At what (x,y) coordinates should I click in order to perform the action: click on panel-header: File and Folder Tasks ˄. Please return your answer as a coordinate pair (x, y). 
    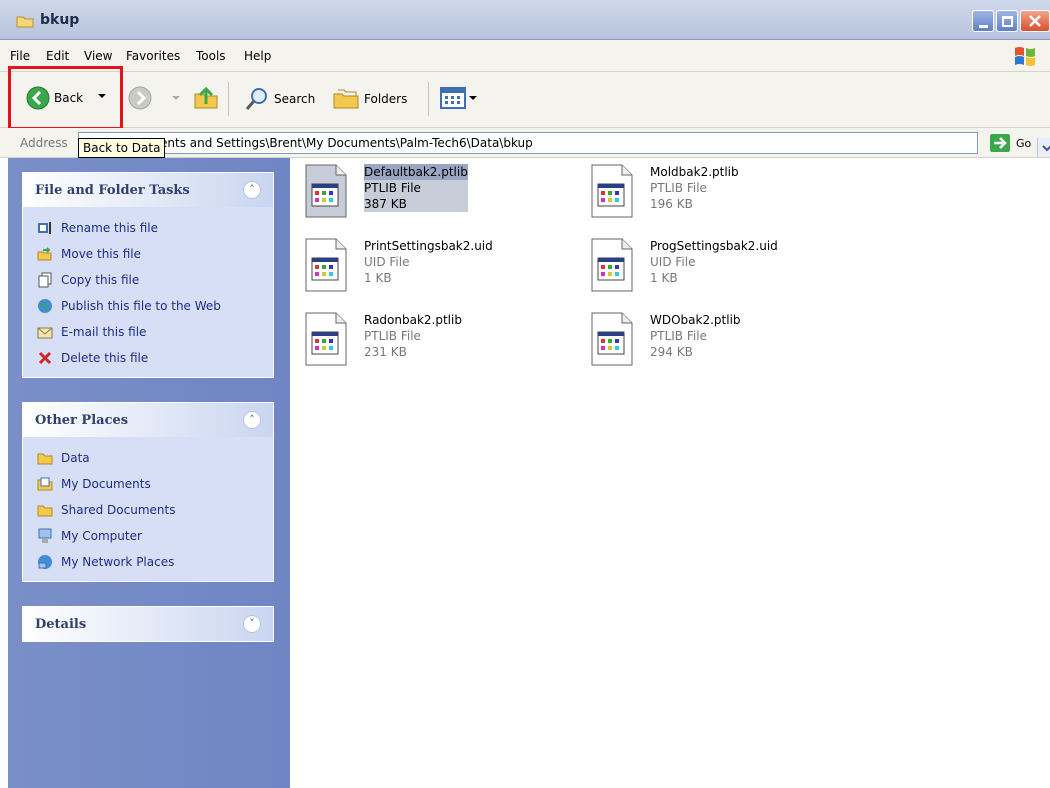
    Looking at the image, I should click on (148, 190).